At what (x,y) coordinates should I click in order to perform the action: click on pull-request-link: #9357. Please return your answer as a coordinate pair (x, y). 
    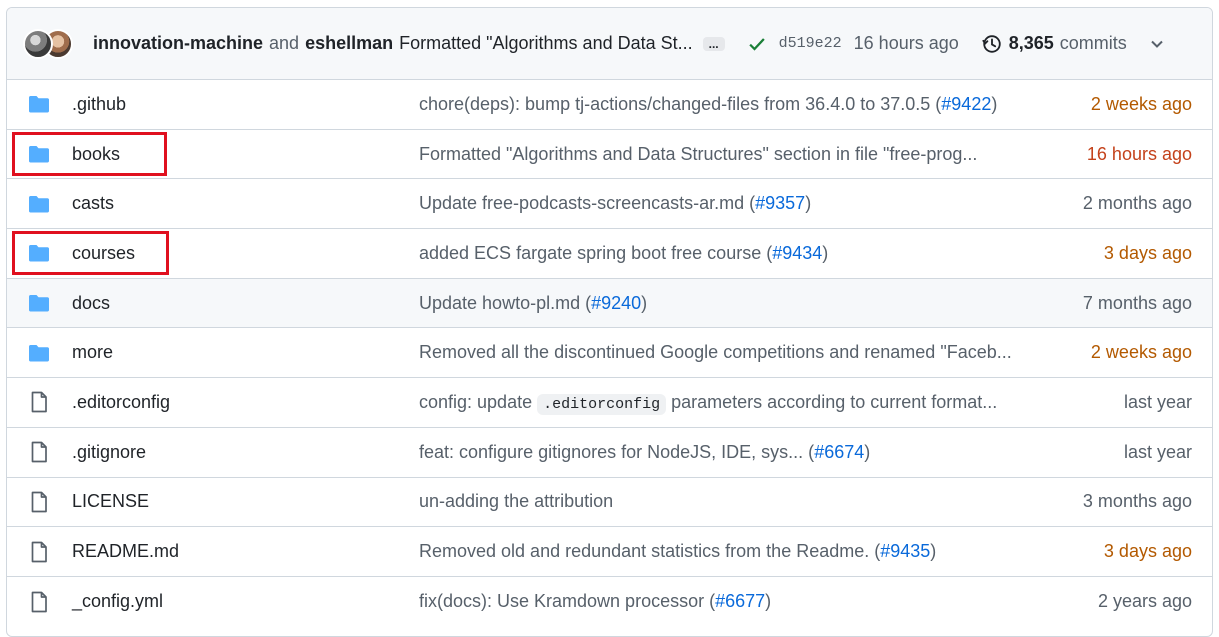
    Looking at the image, I should click on (780, 203).